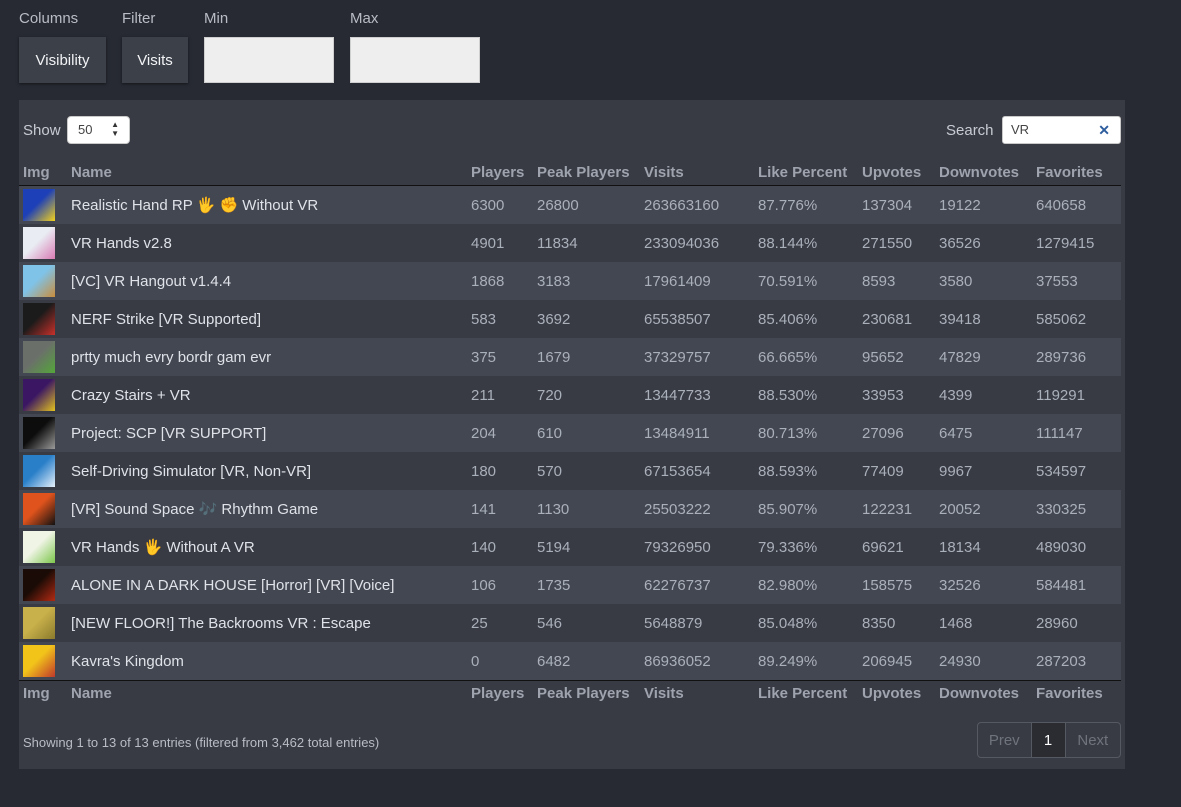  What do you see at coordinates (677, 585) in the screenshot?
I see `cell-visits: 62276737` at bounding box center [677, 585].